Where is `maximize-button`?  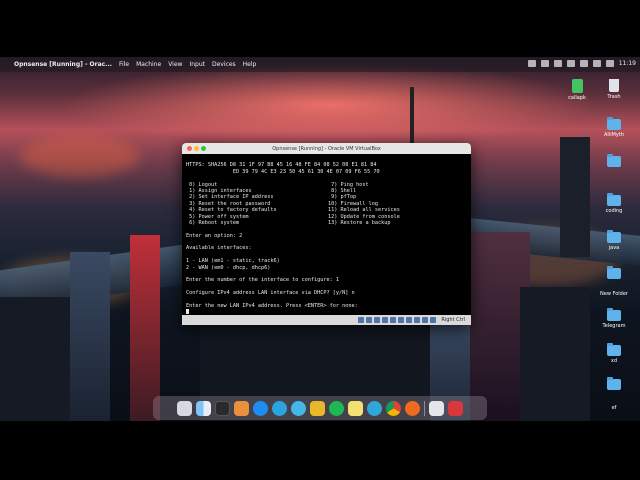
maximize-button is located at coordinates (203, 148).